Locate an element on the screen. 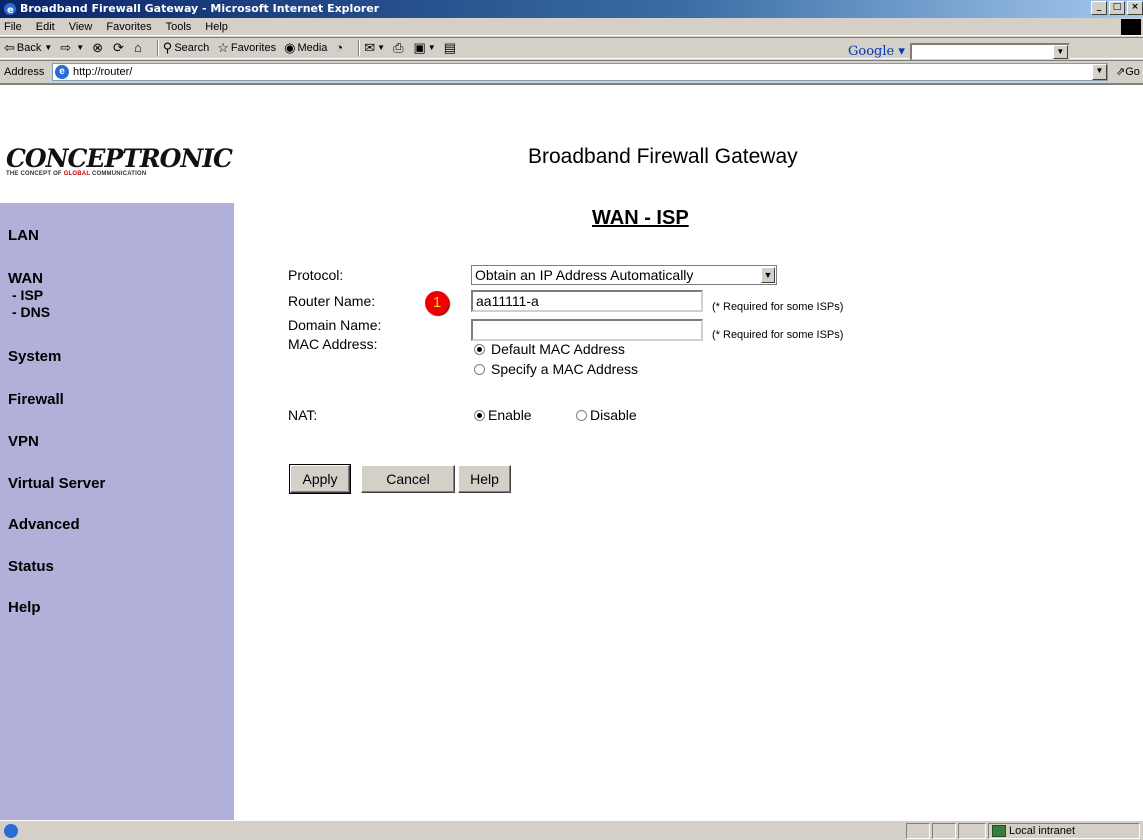 The height and width of the screenshot is (840, 1143). media-label: Media is located at coordinates (312, 48).